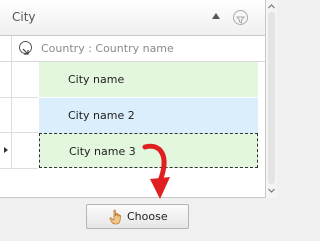  Describe the element at coordinates (24, 17) in the screenshot. I see `column-header-title: City` at that location.